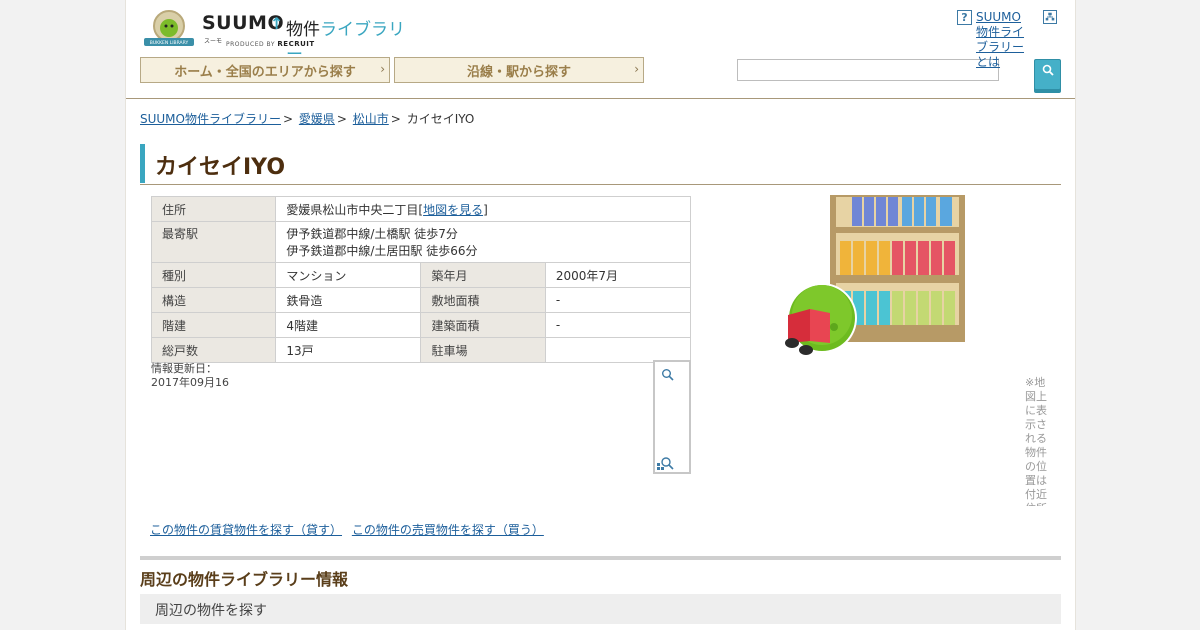 Image resolution: width=1200 pixels, height=630 pixels. What do you see at coordinates (213, 41) in the screenshot?
I see `logo-reading: スーモ` at bounding box center [213, 41].